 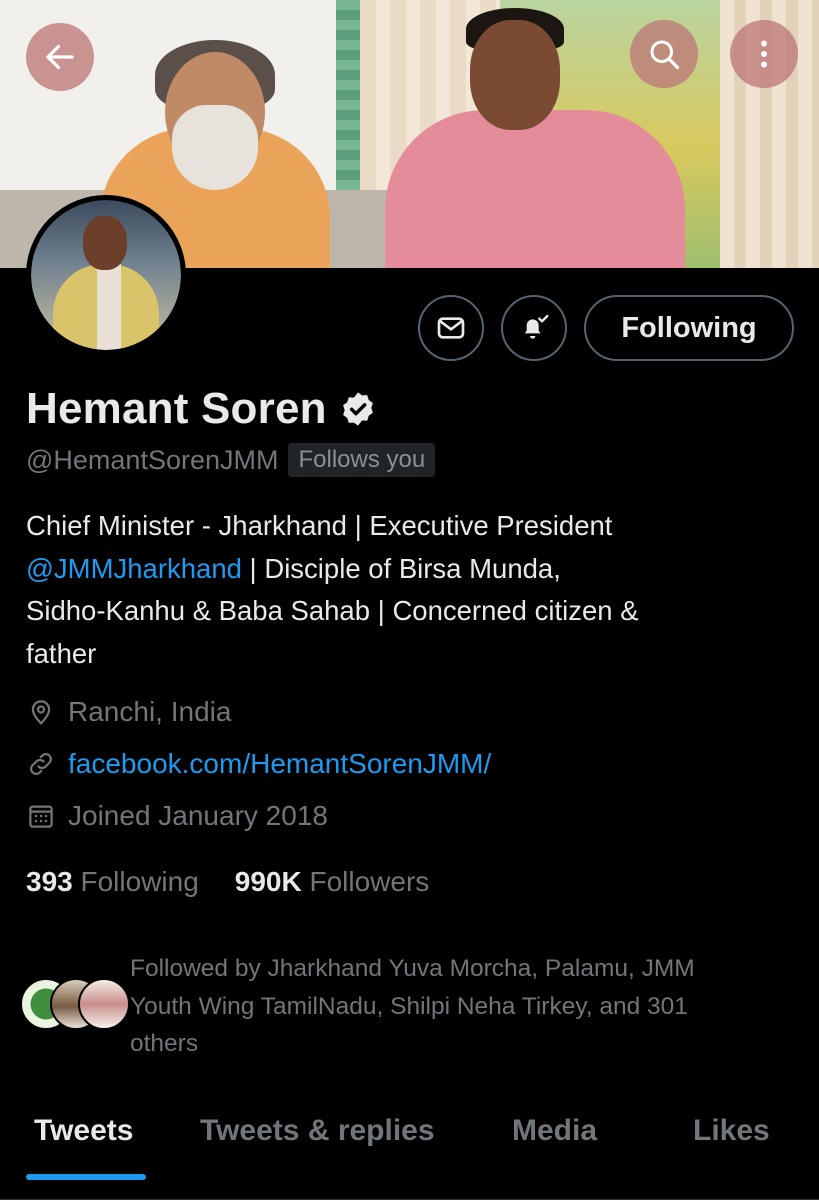 I want to click on search-icon, so click(x=665, y=55).